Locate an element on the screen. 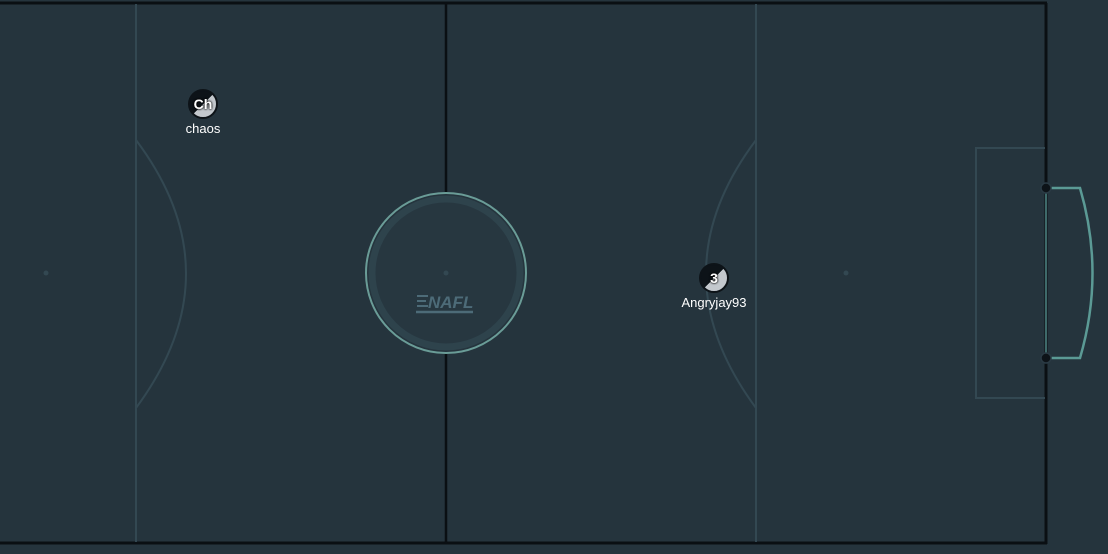 This screenshot has width=1108, height=554. goal-post-top is located at coordinates (1046, 188).